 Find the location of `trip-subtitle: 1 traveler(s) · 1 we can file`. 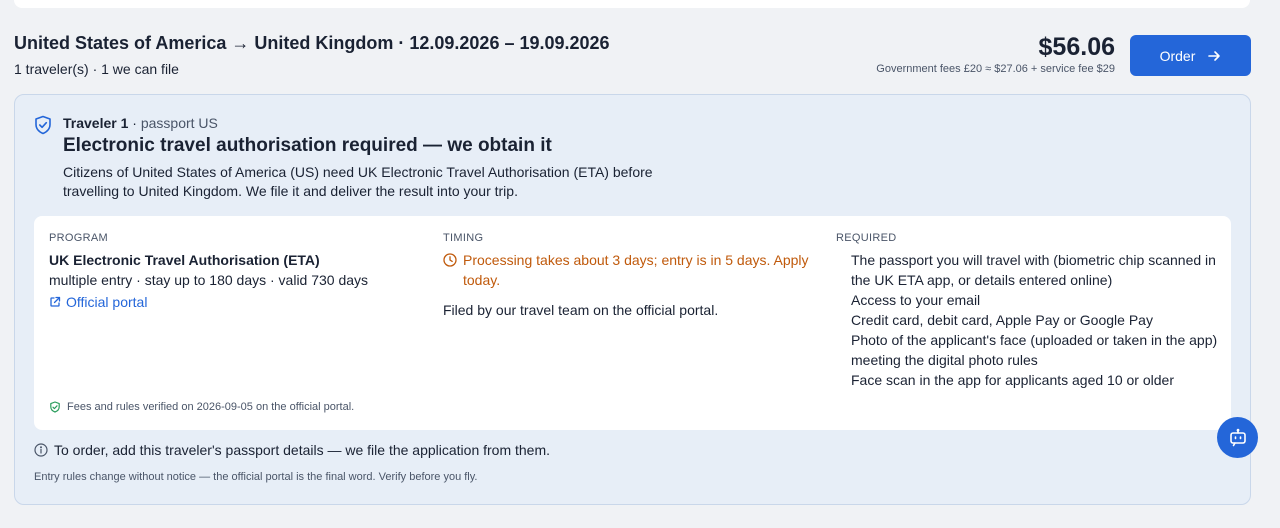

trip-subtitle: 1 traveler(s) · 1 we can file is located at coordinates (96, 69).